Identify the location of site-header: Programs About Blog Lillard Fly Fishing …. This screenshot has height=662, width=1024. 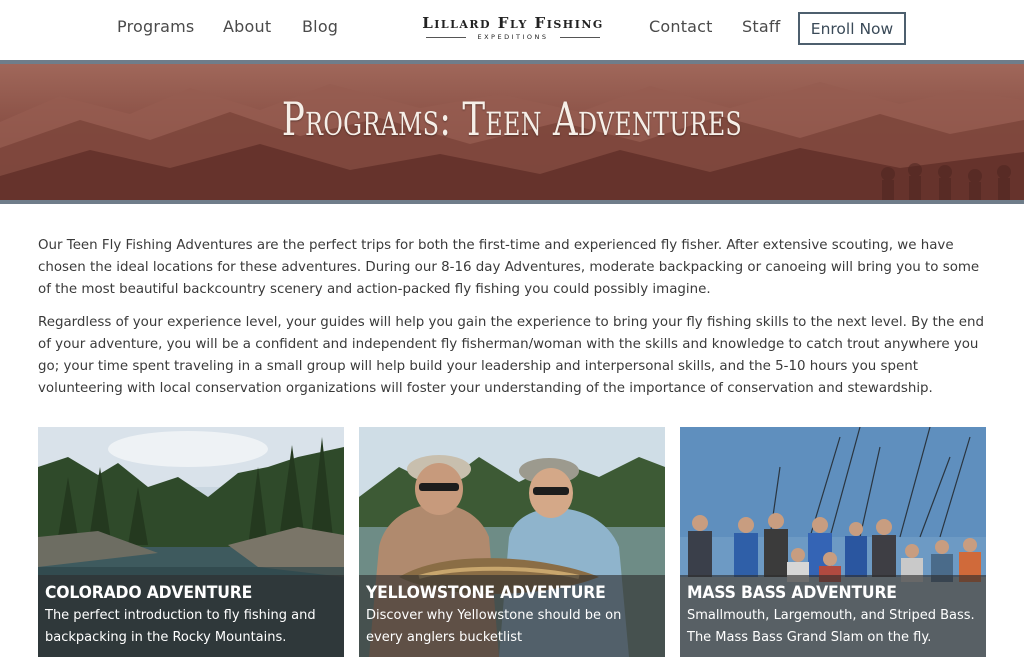
(512, 30).